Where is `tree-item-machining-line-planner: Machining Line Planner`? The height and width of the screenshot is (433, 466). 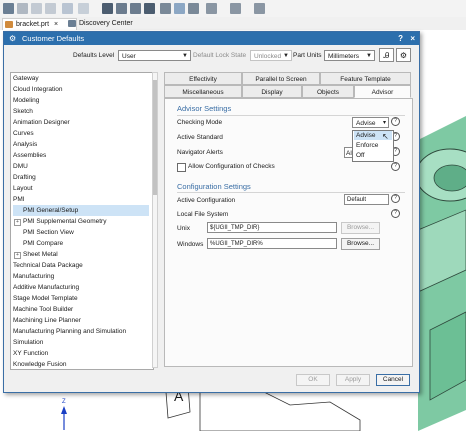
tree-item-machining-line-planner: Machining Line Planner is located at coordinates (47, 320).